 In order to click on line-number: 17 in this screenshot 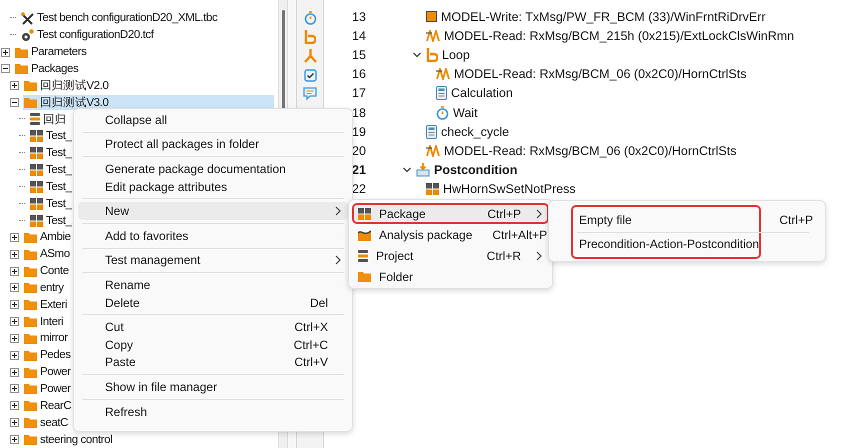, I will do `click(359, 93)`.